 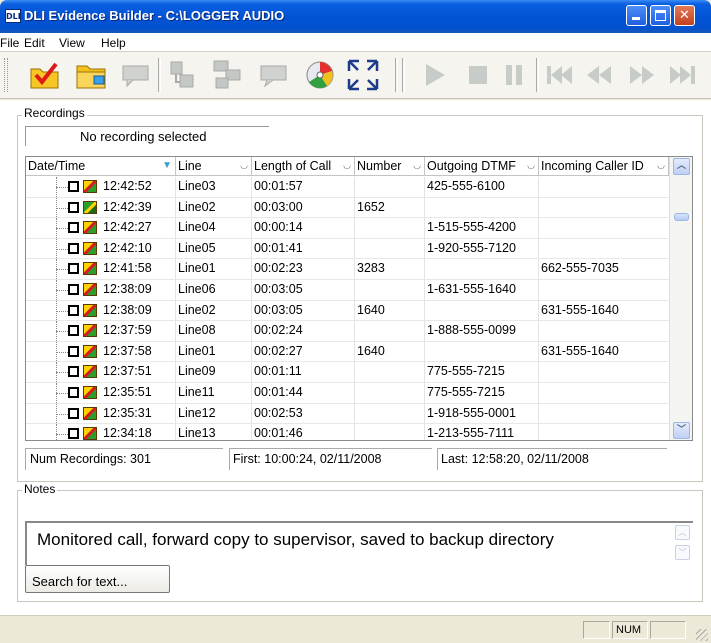 I want to click on table-row: 12:42:52 Line03 00:01:57 425-555-6100, so click(x=347, y=187).